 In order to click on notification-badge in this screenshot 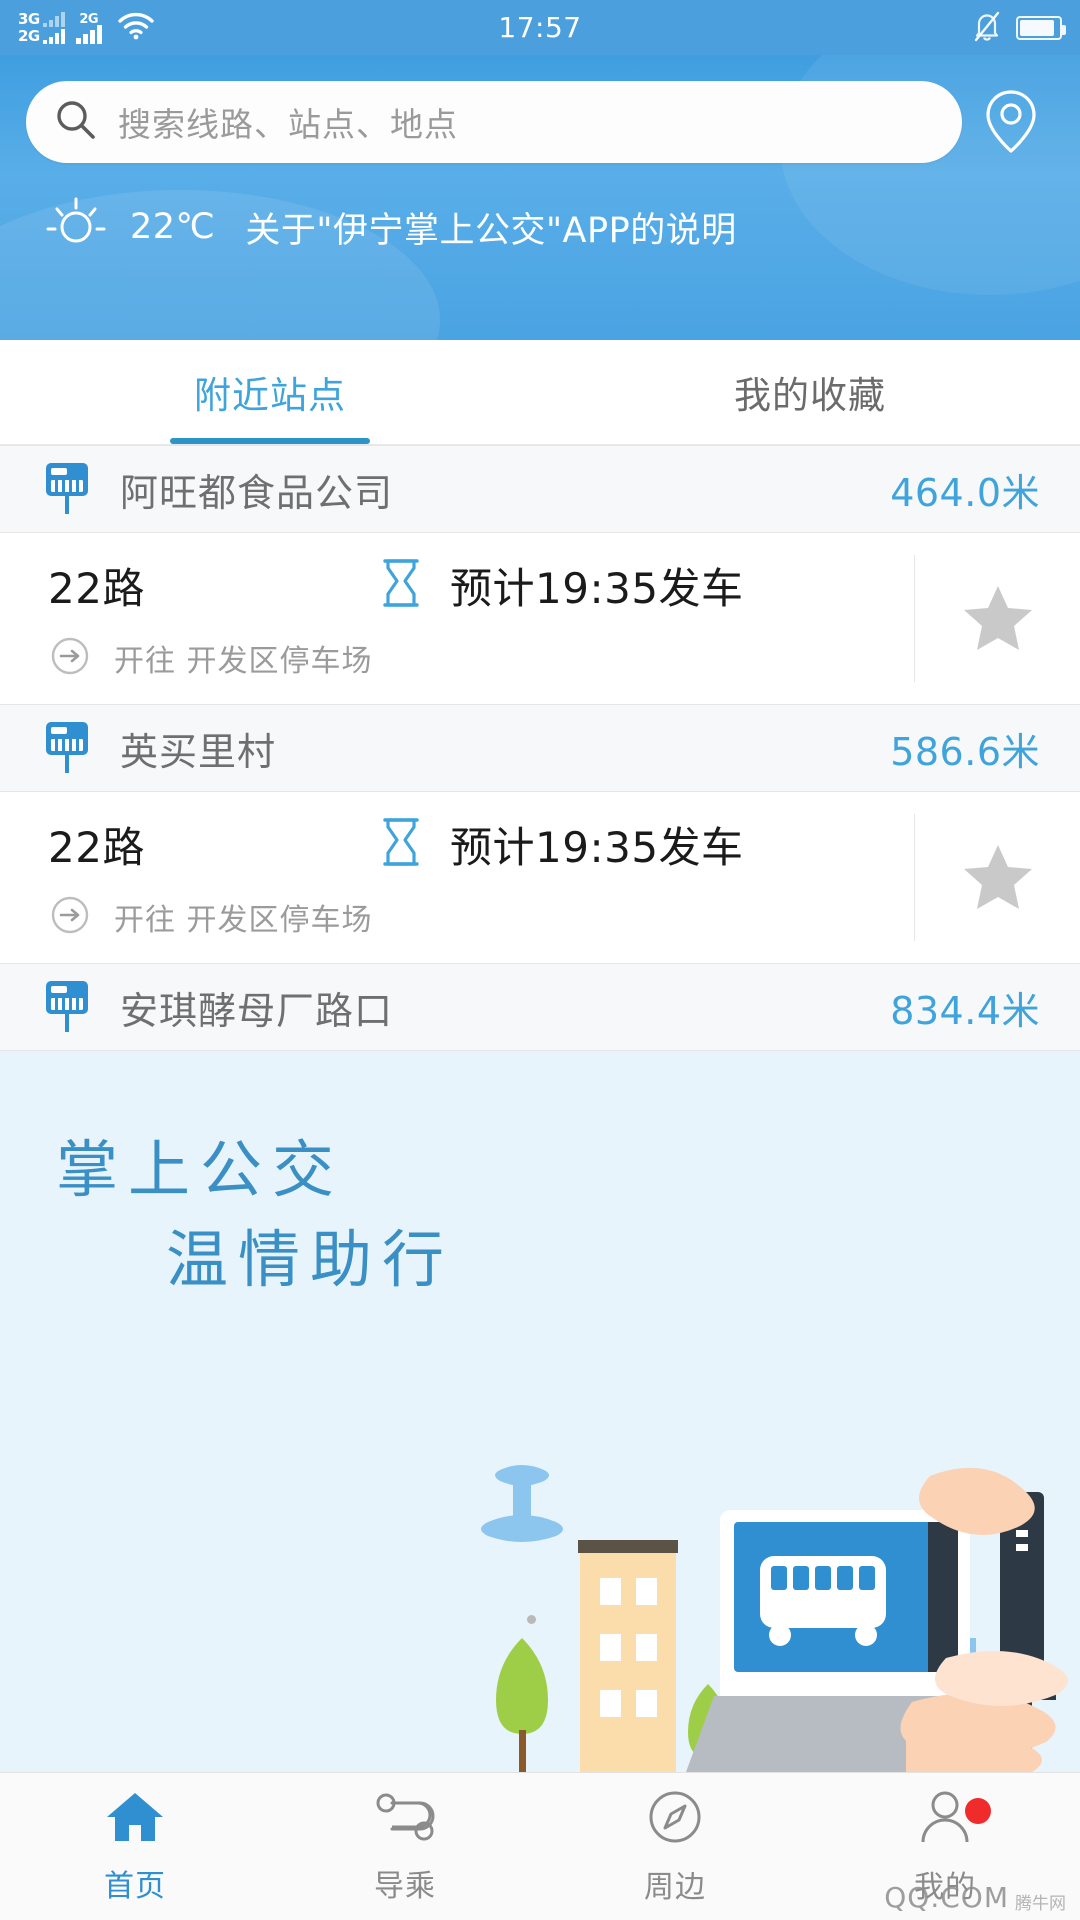, I will do `click(978, 1810)`.